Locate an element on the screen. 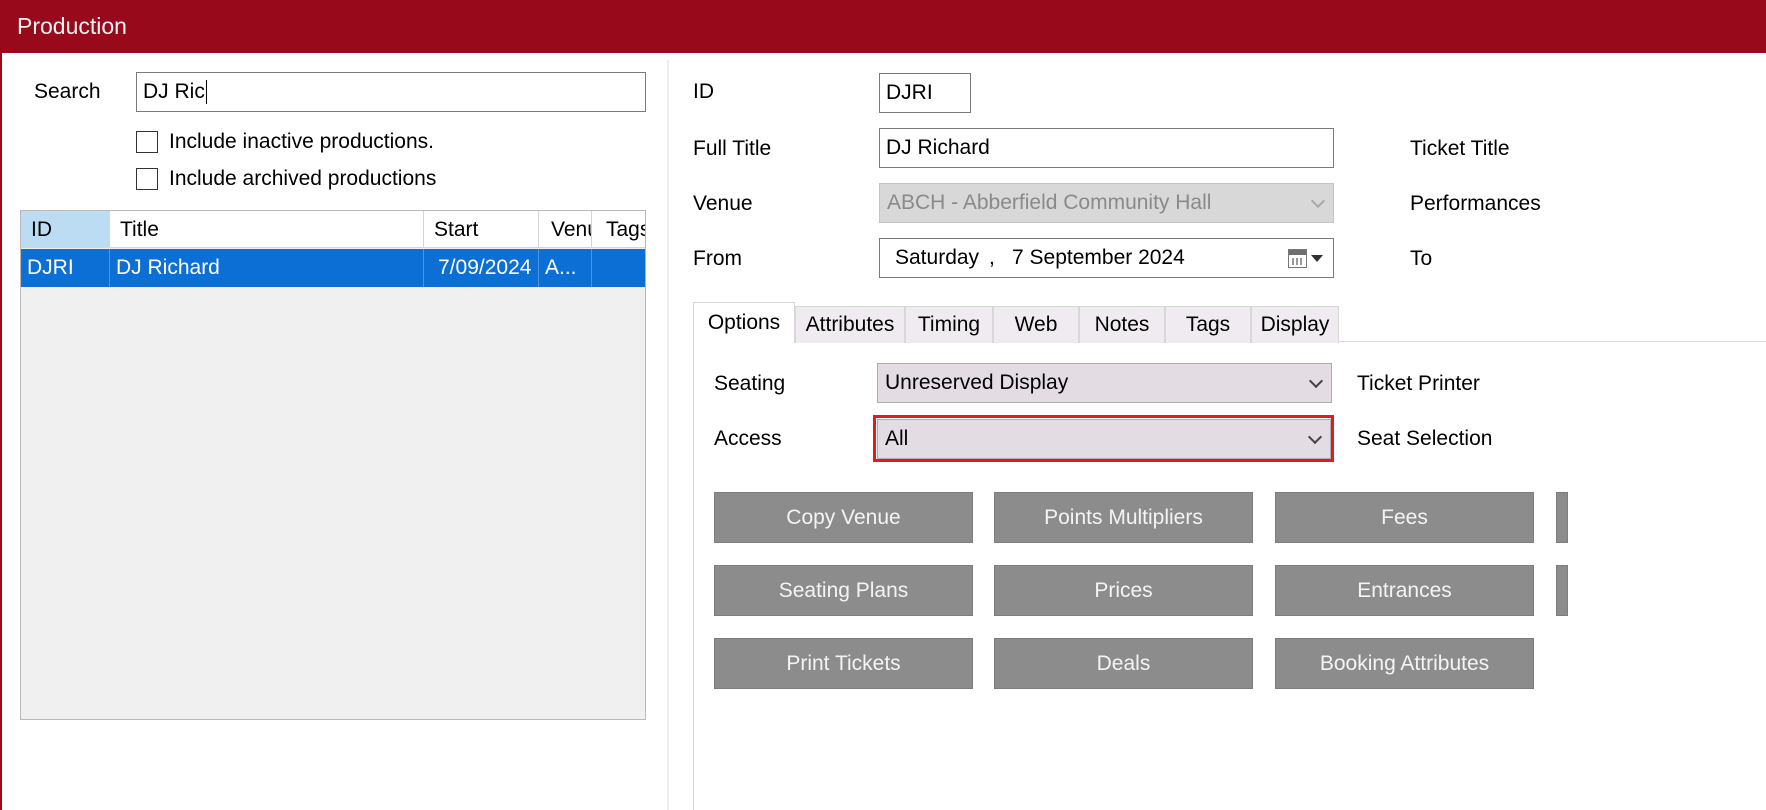  include-archived-checkbox: Include archived productions is located at coordinates (286, 179).